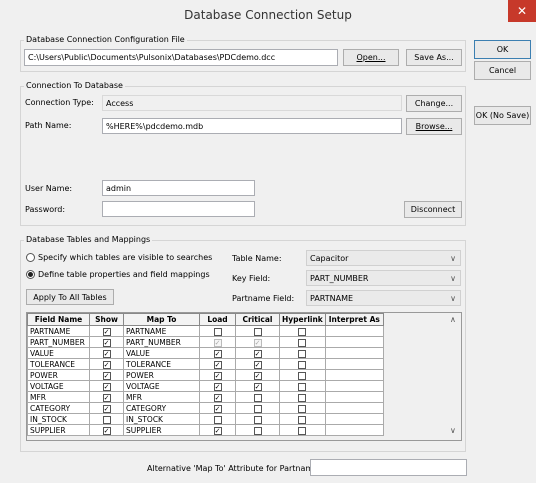  I want to click on load-cell: ✓, so click(217, 408).